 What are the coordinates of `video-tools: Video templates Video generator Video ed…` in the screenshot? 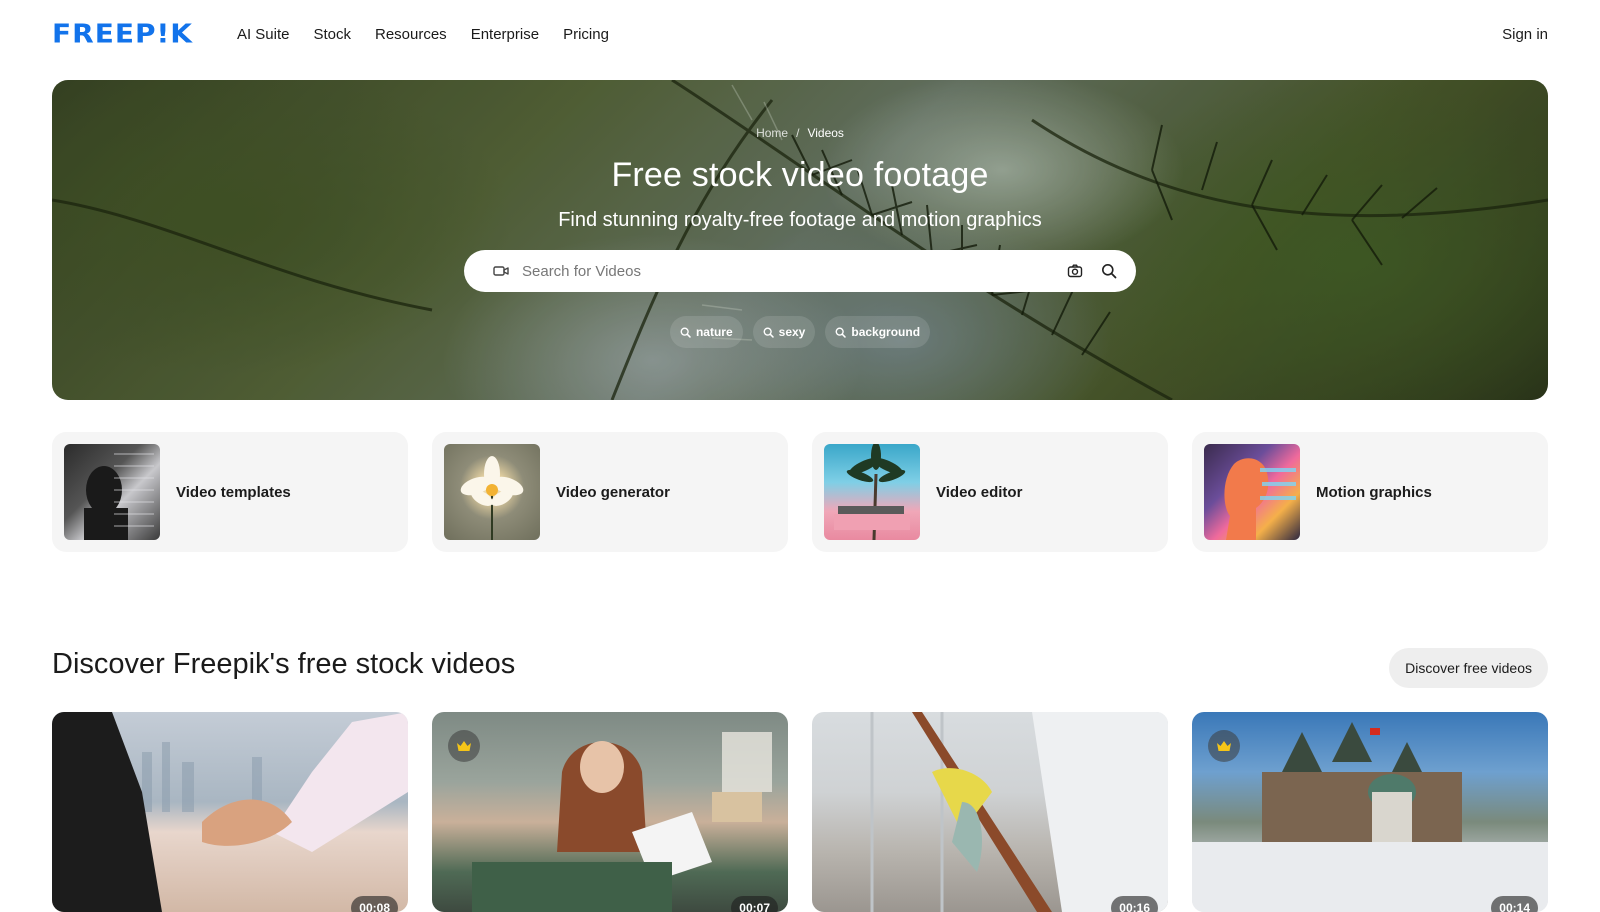 It's located at (800, 492).